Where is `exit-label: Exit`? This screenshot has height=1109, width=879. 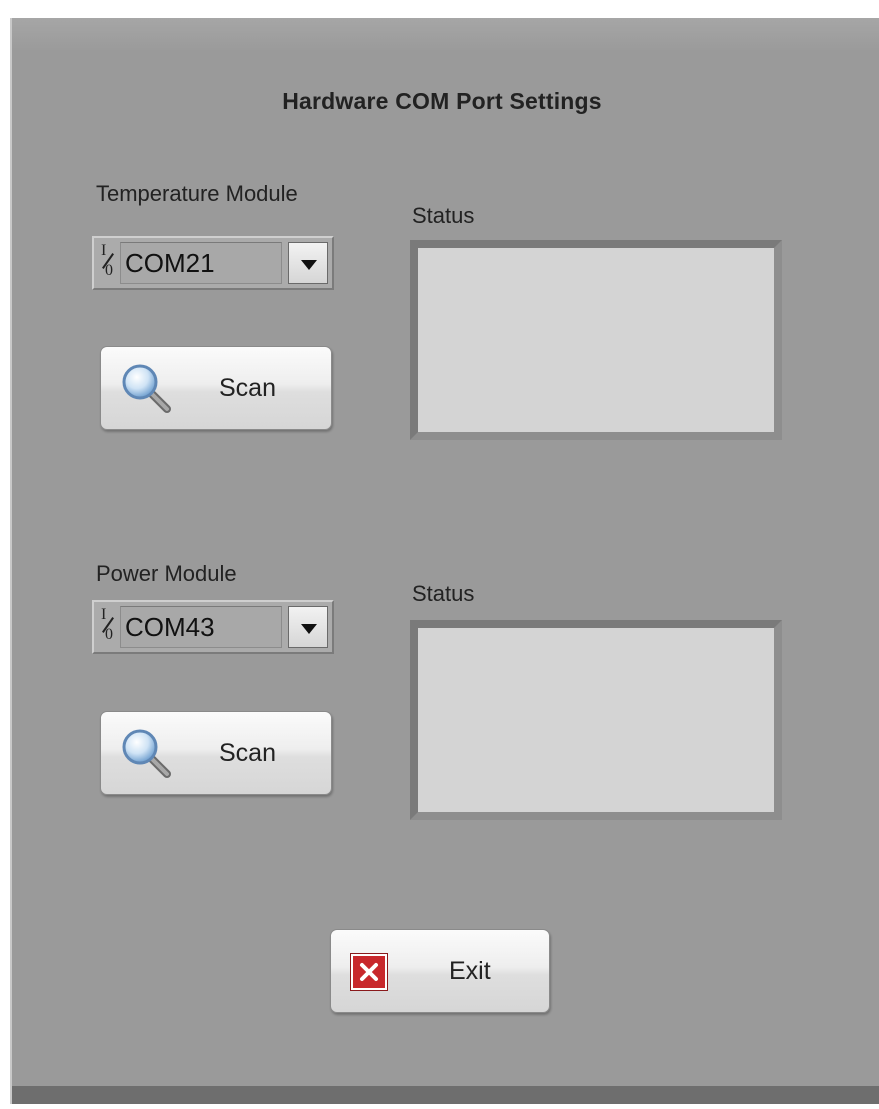 exit-label: Exit is located at coordinates (470, 971).